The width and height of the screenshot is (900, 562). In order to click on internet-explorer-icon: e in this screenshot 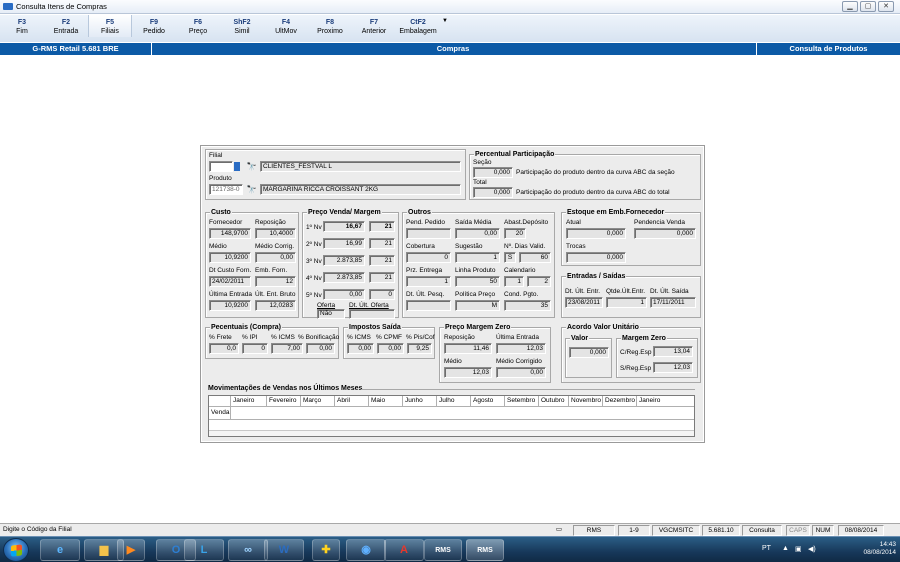, I will do `click(60, 550)`.